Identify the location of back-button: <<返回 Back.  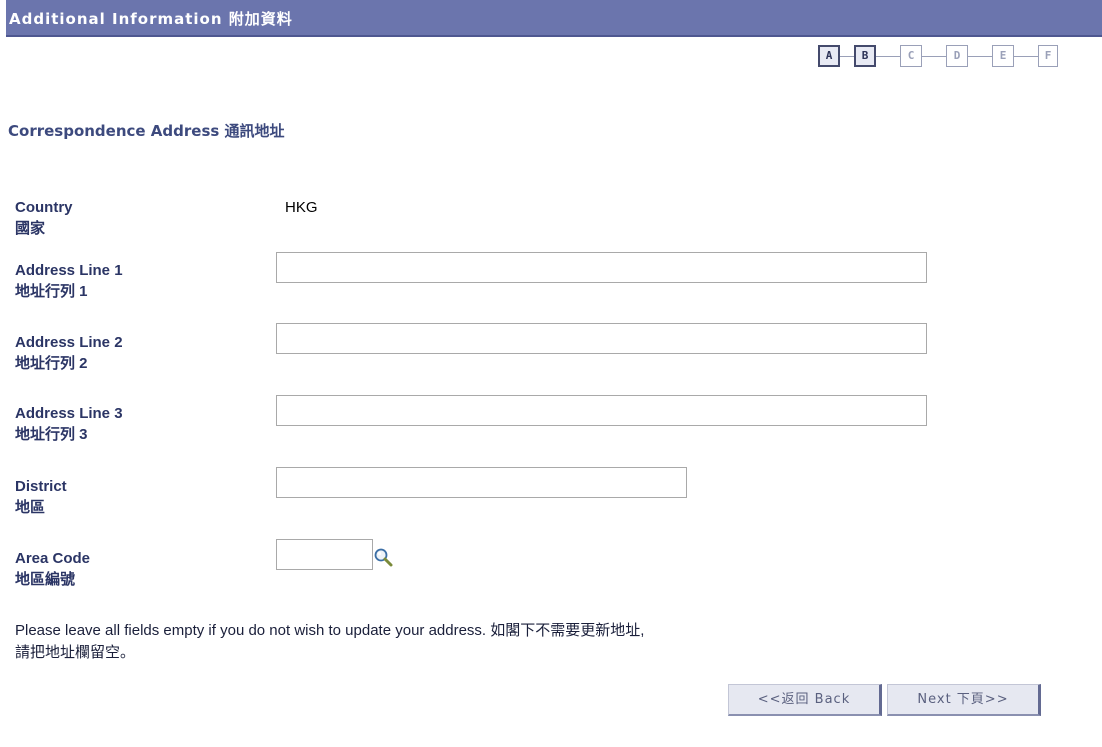
(805, 700).